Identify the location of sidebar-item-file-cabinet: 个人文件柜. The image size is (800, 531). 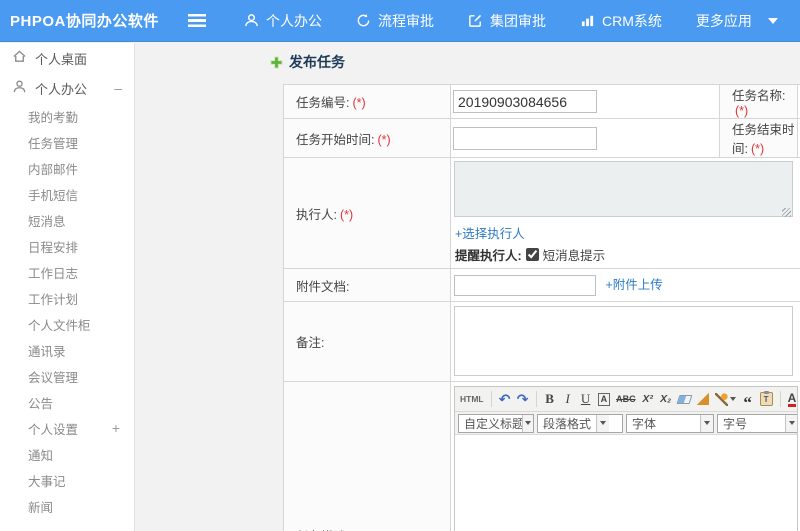
(67, 324).